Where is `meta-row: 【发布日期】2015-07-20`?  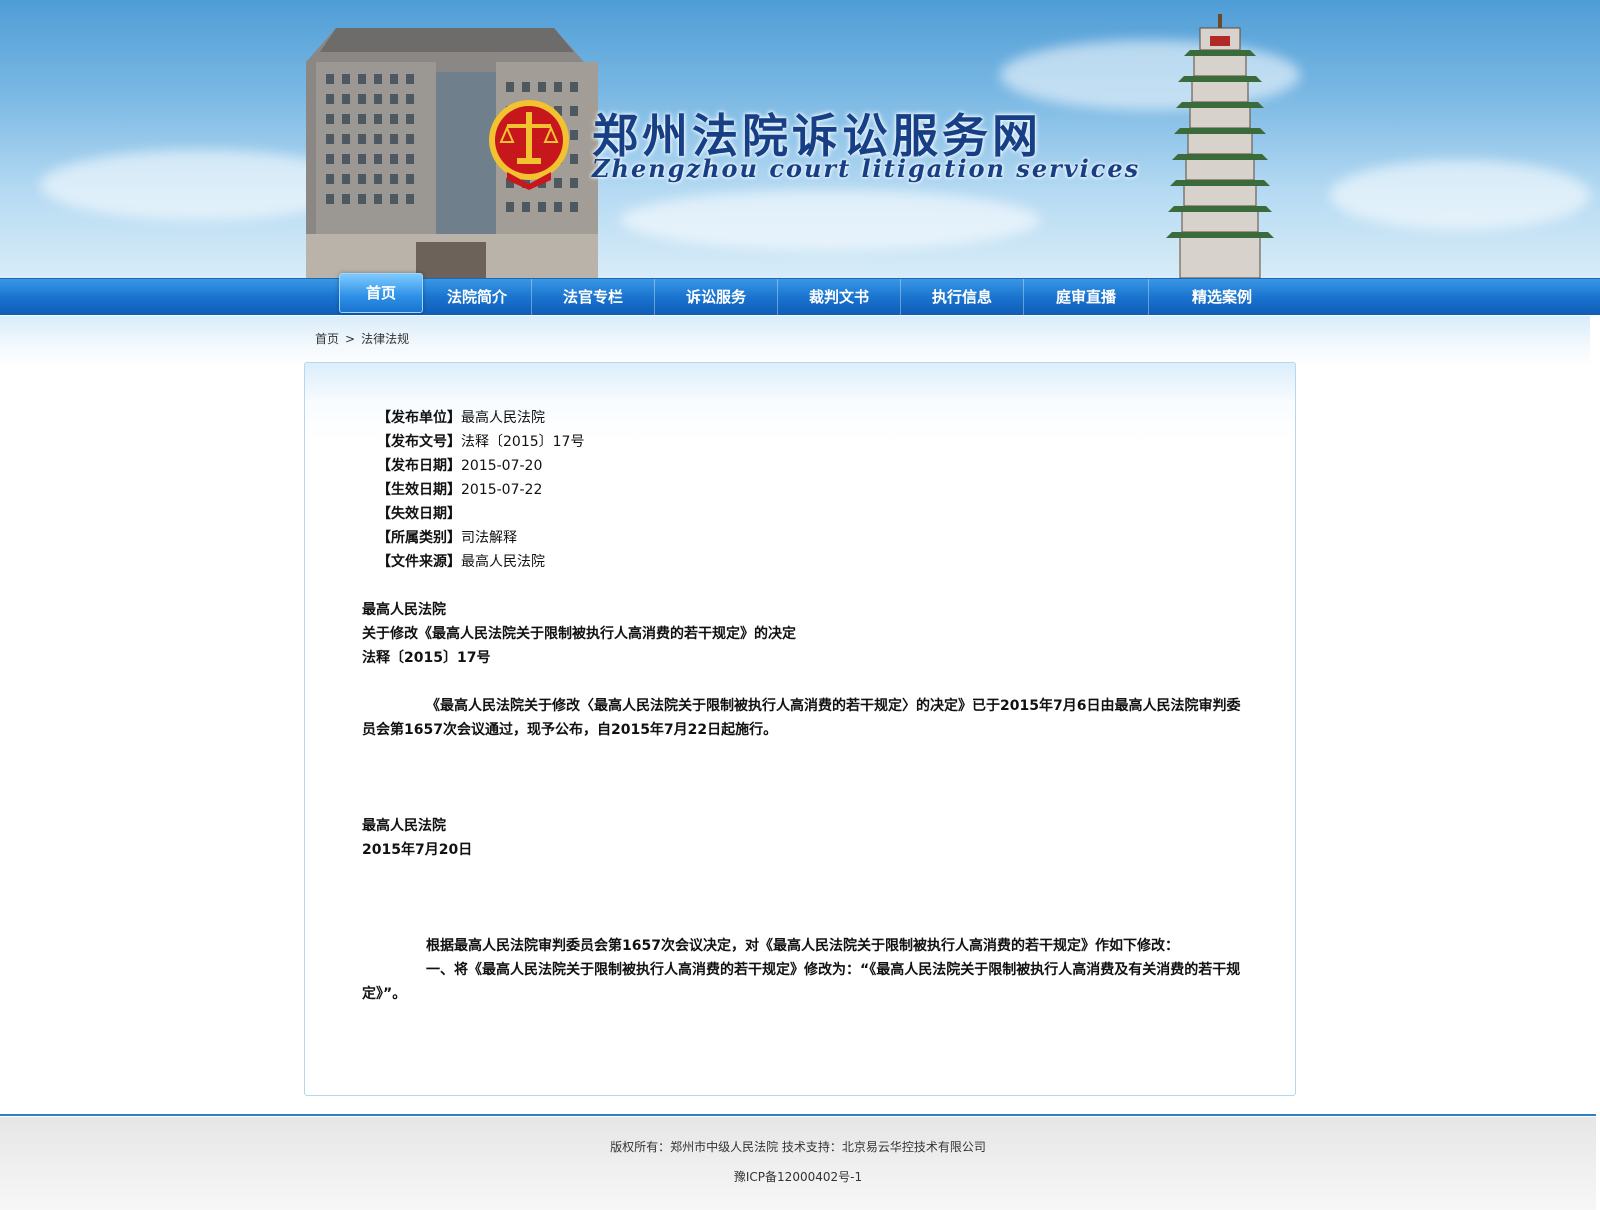 meta-row: 【发布日期】2015-07-20 is located at coordinates (480, 466).